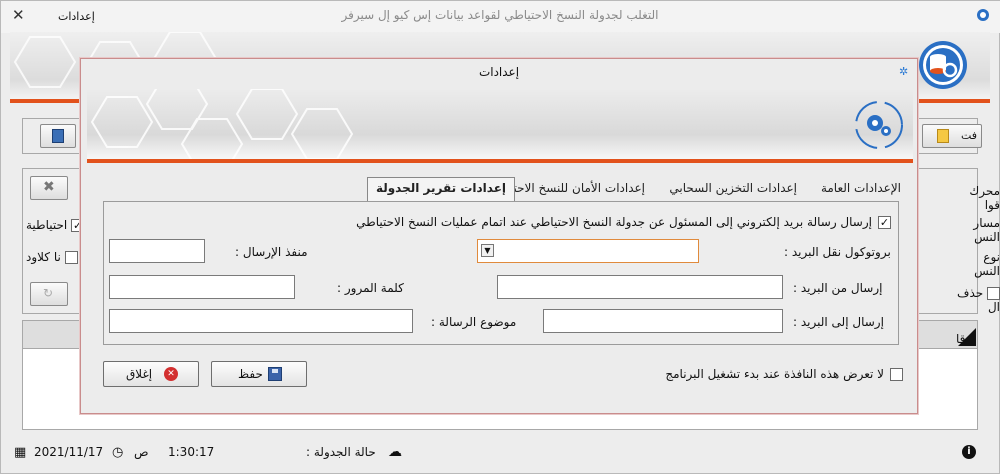 This screenshot has width=1000, height=474. Describe the element at coordinates (191, 452) in the screenshot. I see `status-time: 1:30:17` at that location.